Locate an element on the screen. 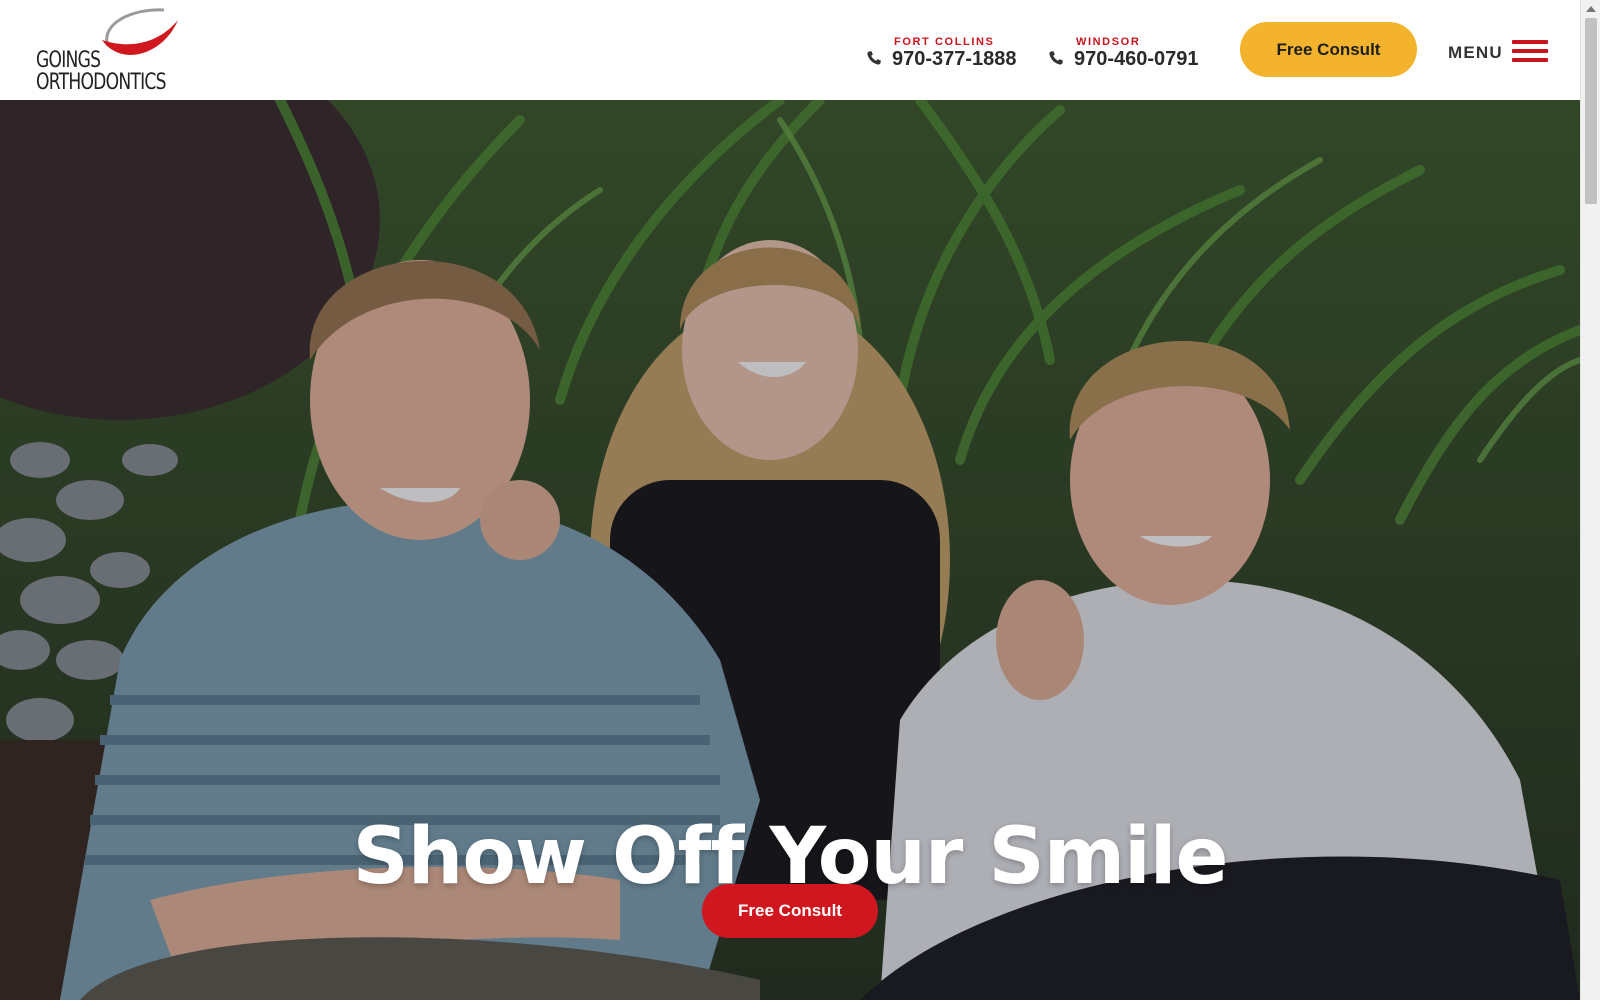 The width and height of the screenshot is (1600, 1000). menu-label: MENU is located at coordinates (1475, 52).